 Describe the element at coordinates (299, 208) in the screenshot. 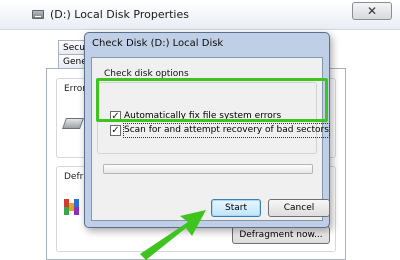

I see `cancel-button: Cancel` at that location.